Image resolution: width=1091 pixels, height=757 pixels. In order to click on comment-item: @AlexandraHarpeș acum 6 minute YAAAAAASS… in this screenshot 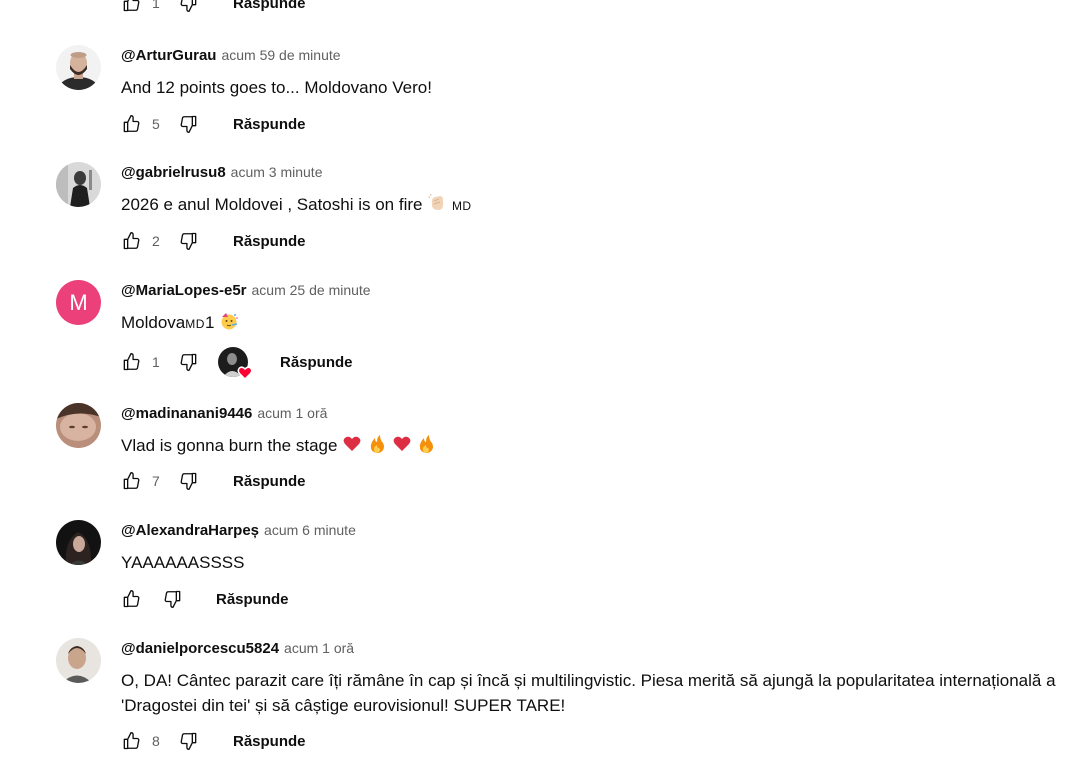, I will do `click(545, 570)`.